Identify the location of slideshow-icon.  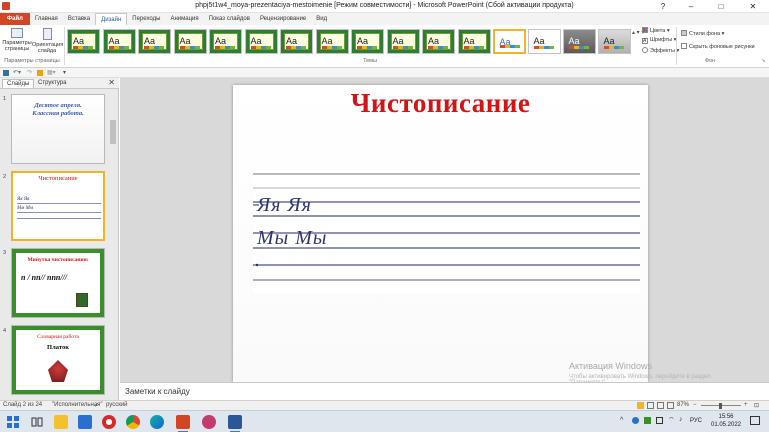
(40, 73).